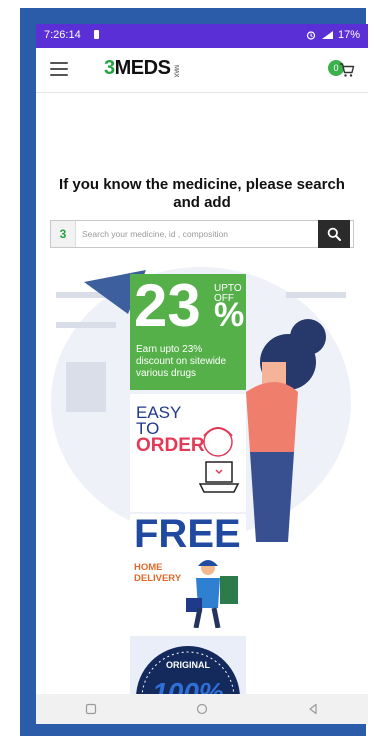 The image size is (374, 741). What do you see at coordinates (59, 69) in the screenshot?
I see `menu-icon` at bounding box center [59, 69].